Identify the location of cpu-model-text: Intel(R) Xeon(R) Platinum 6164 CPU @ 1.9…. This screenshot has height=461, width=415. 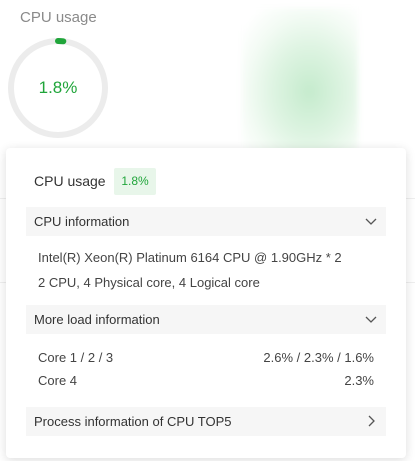
(190, 257).